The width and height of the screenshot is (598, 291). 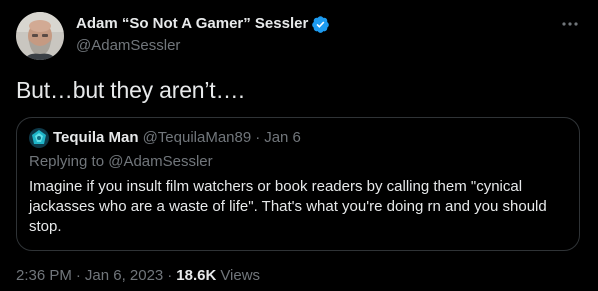 I want to click on teal-blue-geometric-avatar-icon, so click(x=39, y=138).